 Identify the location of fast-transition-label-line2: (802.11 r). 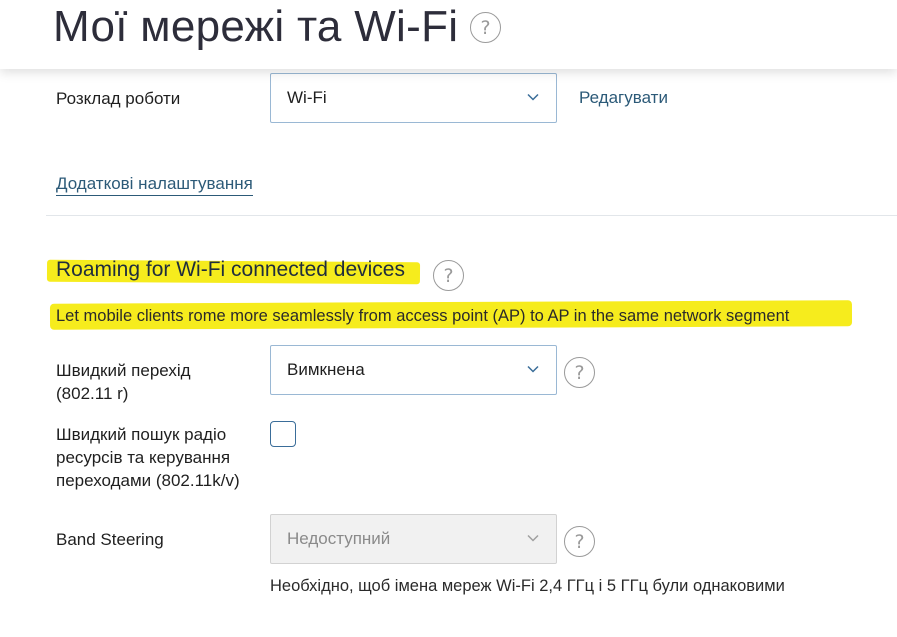
(92, 393).